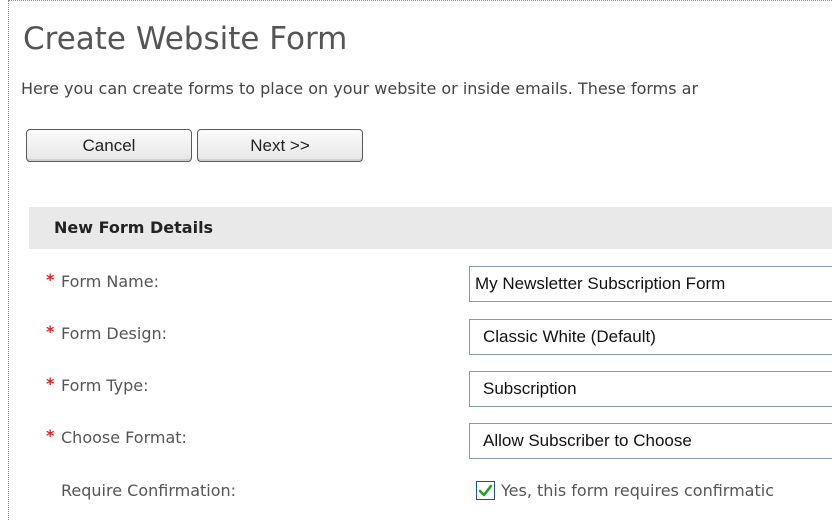 Image resolution: width=832 pixels, height=520 pixels. I want to click on form-name-label: Form Name:, so click(110, 281).